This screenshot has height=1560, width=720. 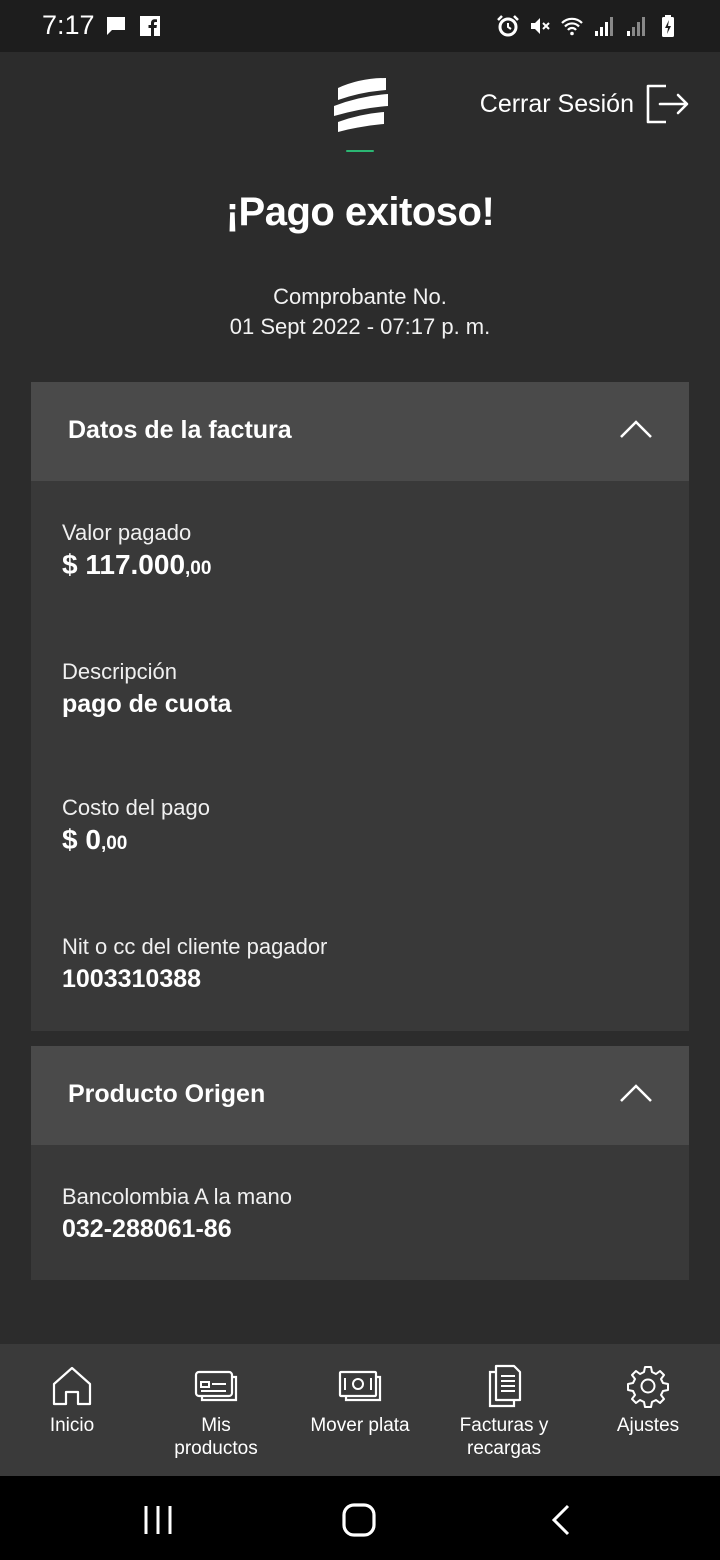 What do you see at coordinates (556, 103) in the screenshot?
I see `logout-label: Cerrar Sesión` at bounding box center [556, 103].